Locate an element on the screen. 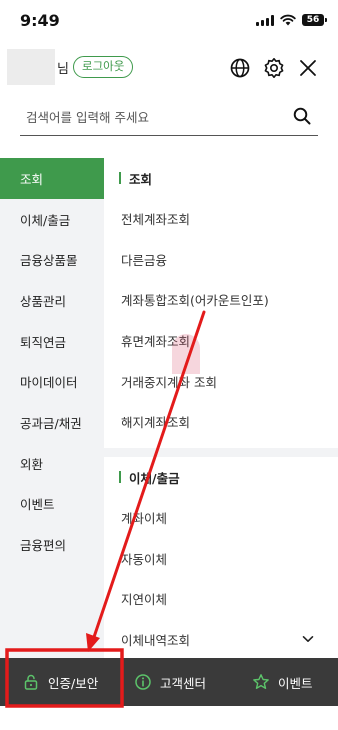 The height and width of the screenshot is (730, 338). sidebar-item-event: 이벤트 is located at coordinates (52, 504).